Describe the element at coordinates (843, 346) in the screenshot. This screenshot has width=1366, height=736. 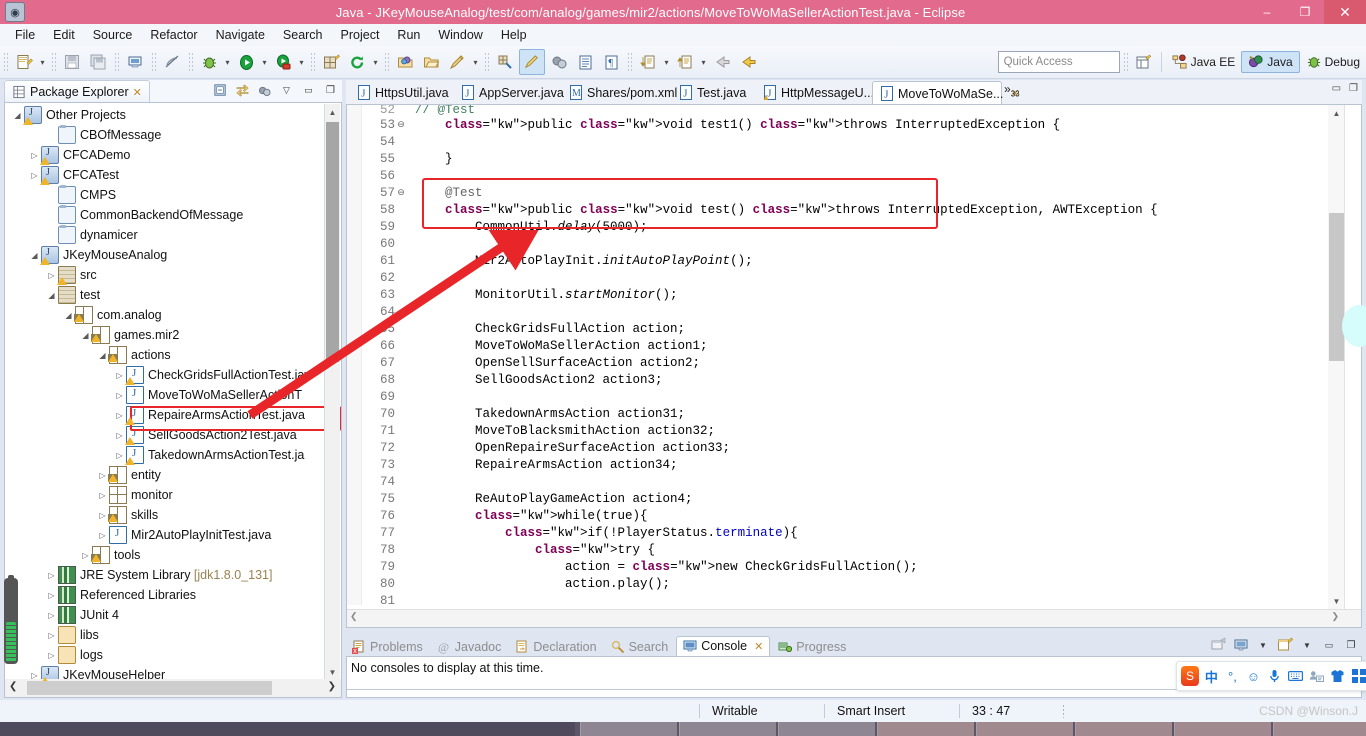
I see `code-line: 66 MoveToWoMaSellerAction action1;` at that location.